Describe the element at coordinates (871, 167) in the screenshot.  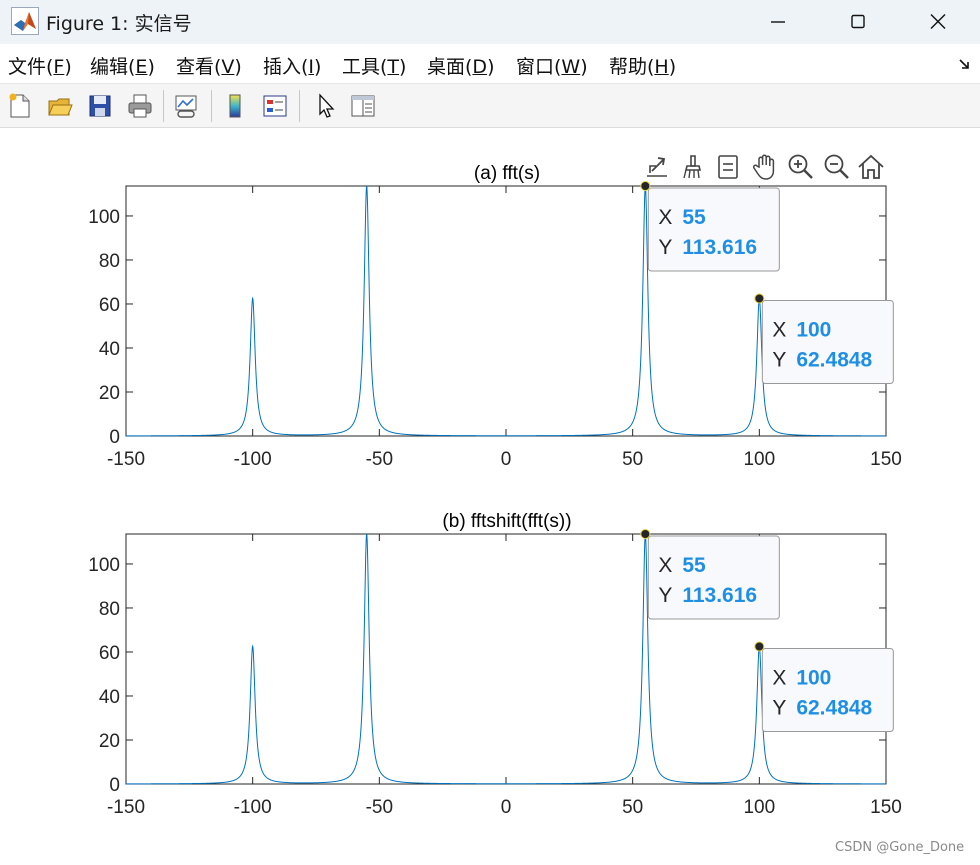
I see `home-icon` at that location.